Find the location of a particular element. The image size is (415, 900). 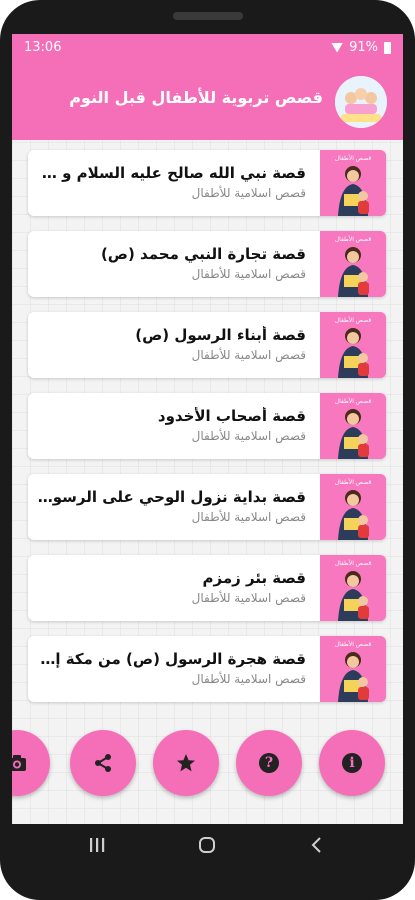

story-title: قصة بداية نزول الوحي على الرسول (ص) is located at coordinates (171, 497).